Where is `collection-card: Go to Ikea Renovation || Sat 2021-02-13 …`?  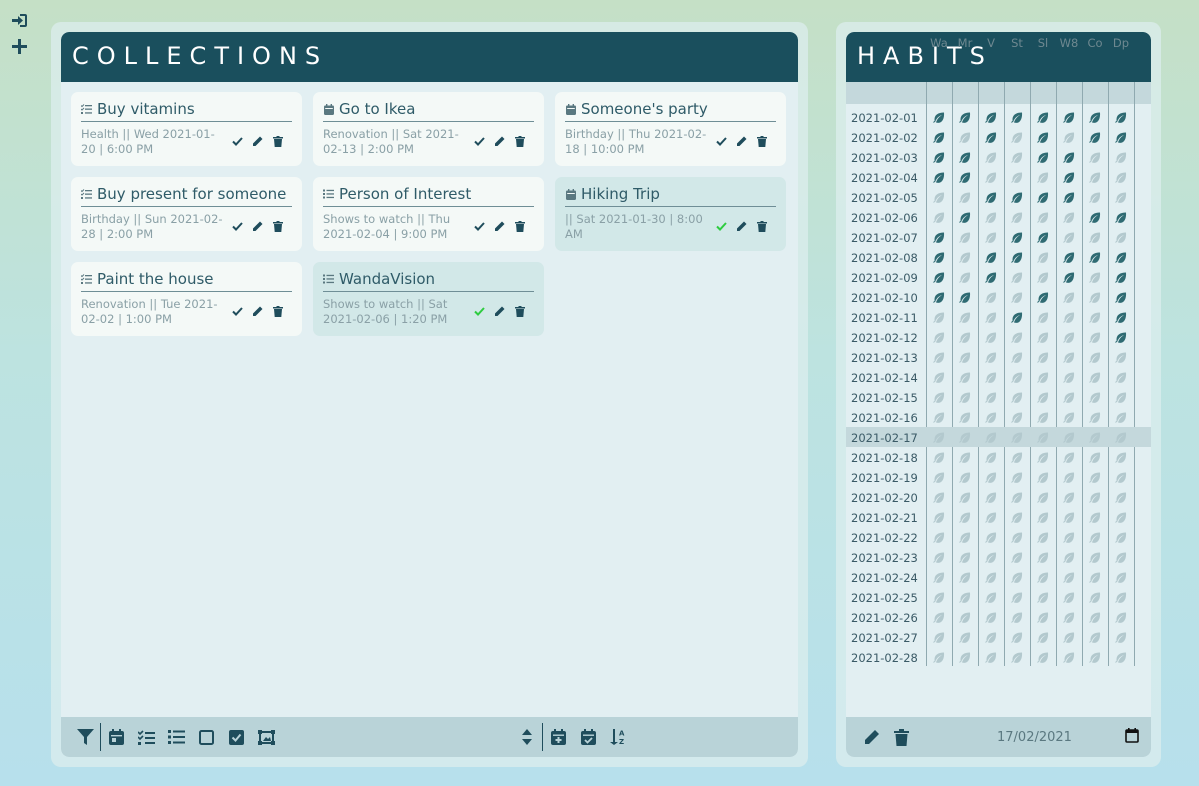
collection-card: Go to Ikea Renovation || Sat 2021-02-13 … is located at coordinates (428, 129).